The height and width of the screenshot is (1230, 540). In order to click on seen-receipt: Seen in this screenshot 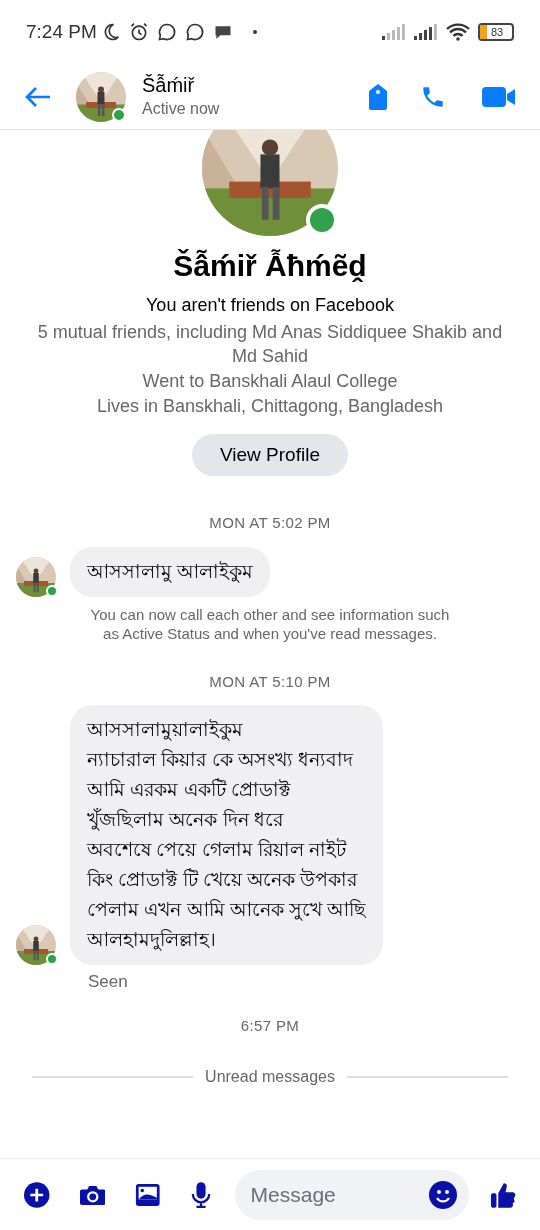, I will do `click(108, 982)`.